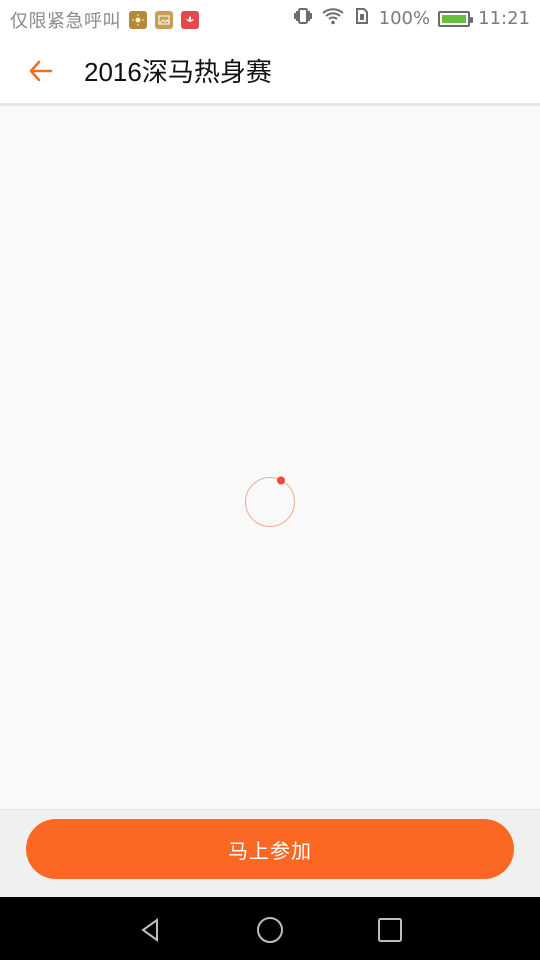 This screenshot has width=540, height=960. I want to click on app-header: 2016深马热身赛, so click(270, 71).